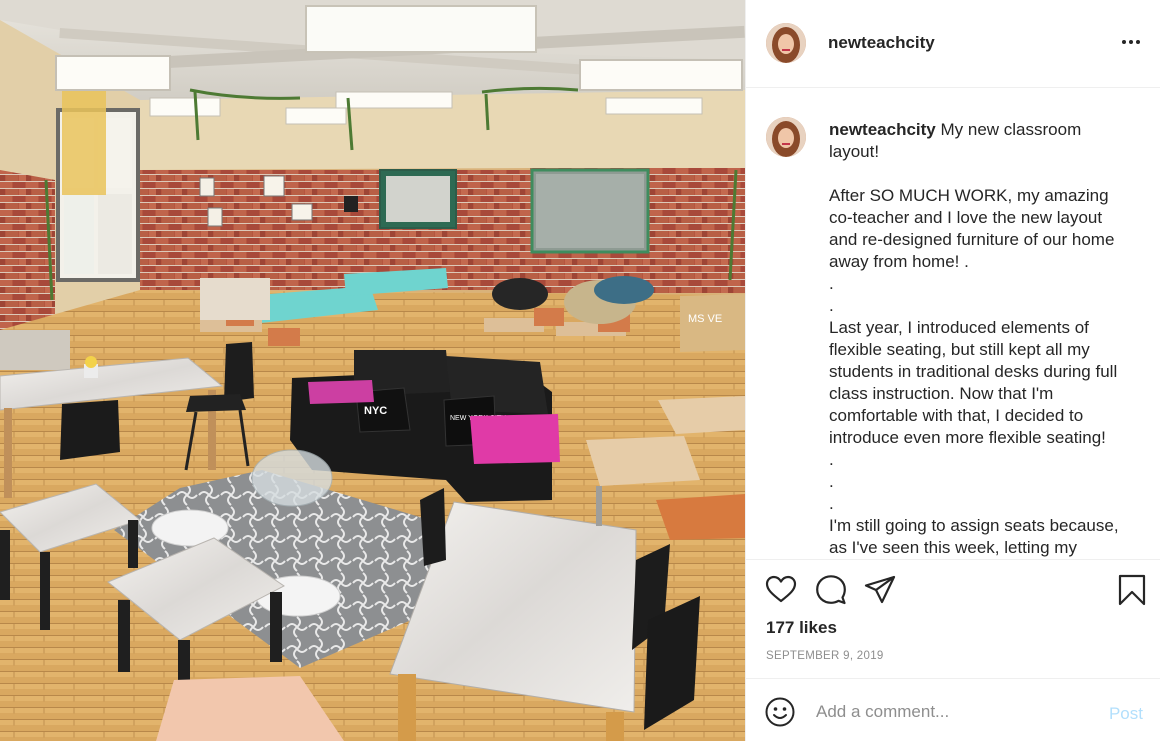  I want to click on add-comment-bar: Post, so click(953, 709).